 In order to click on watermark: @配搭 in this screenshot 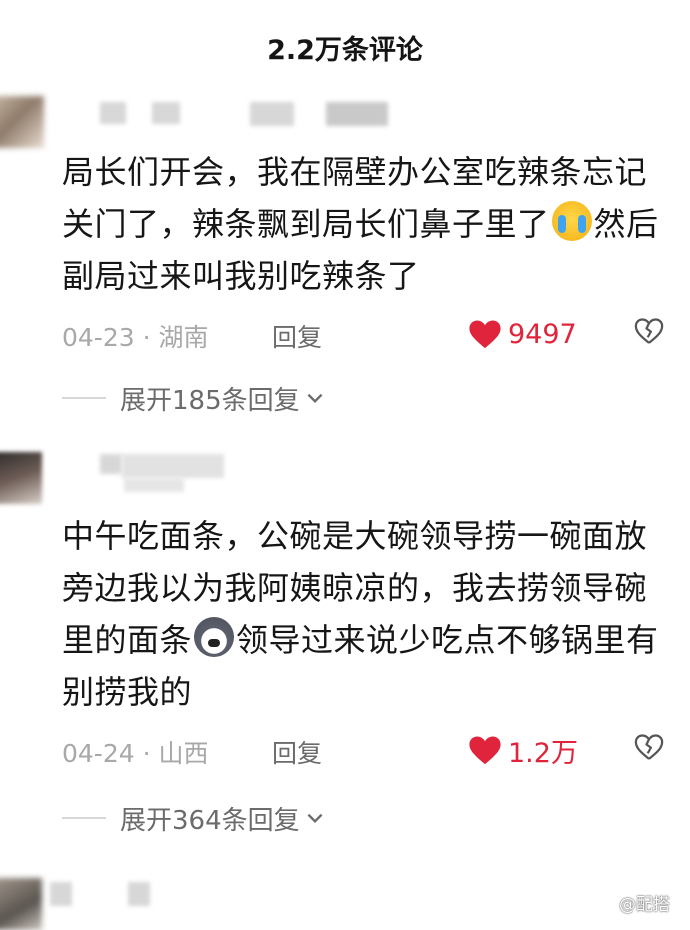, I will do `click(632, 902)`.